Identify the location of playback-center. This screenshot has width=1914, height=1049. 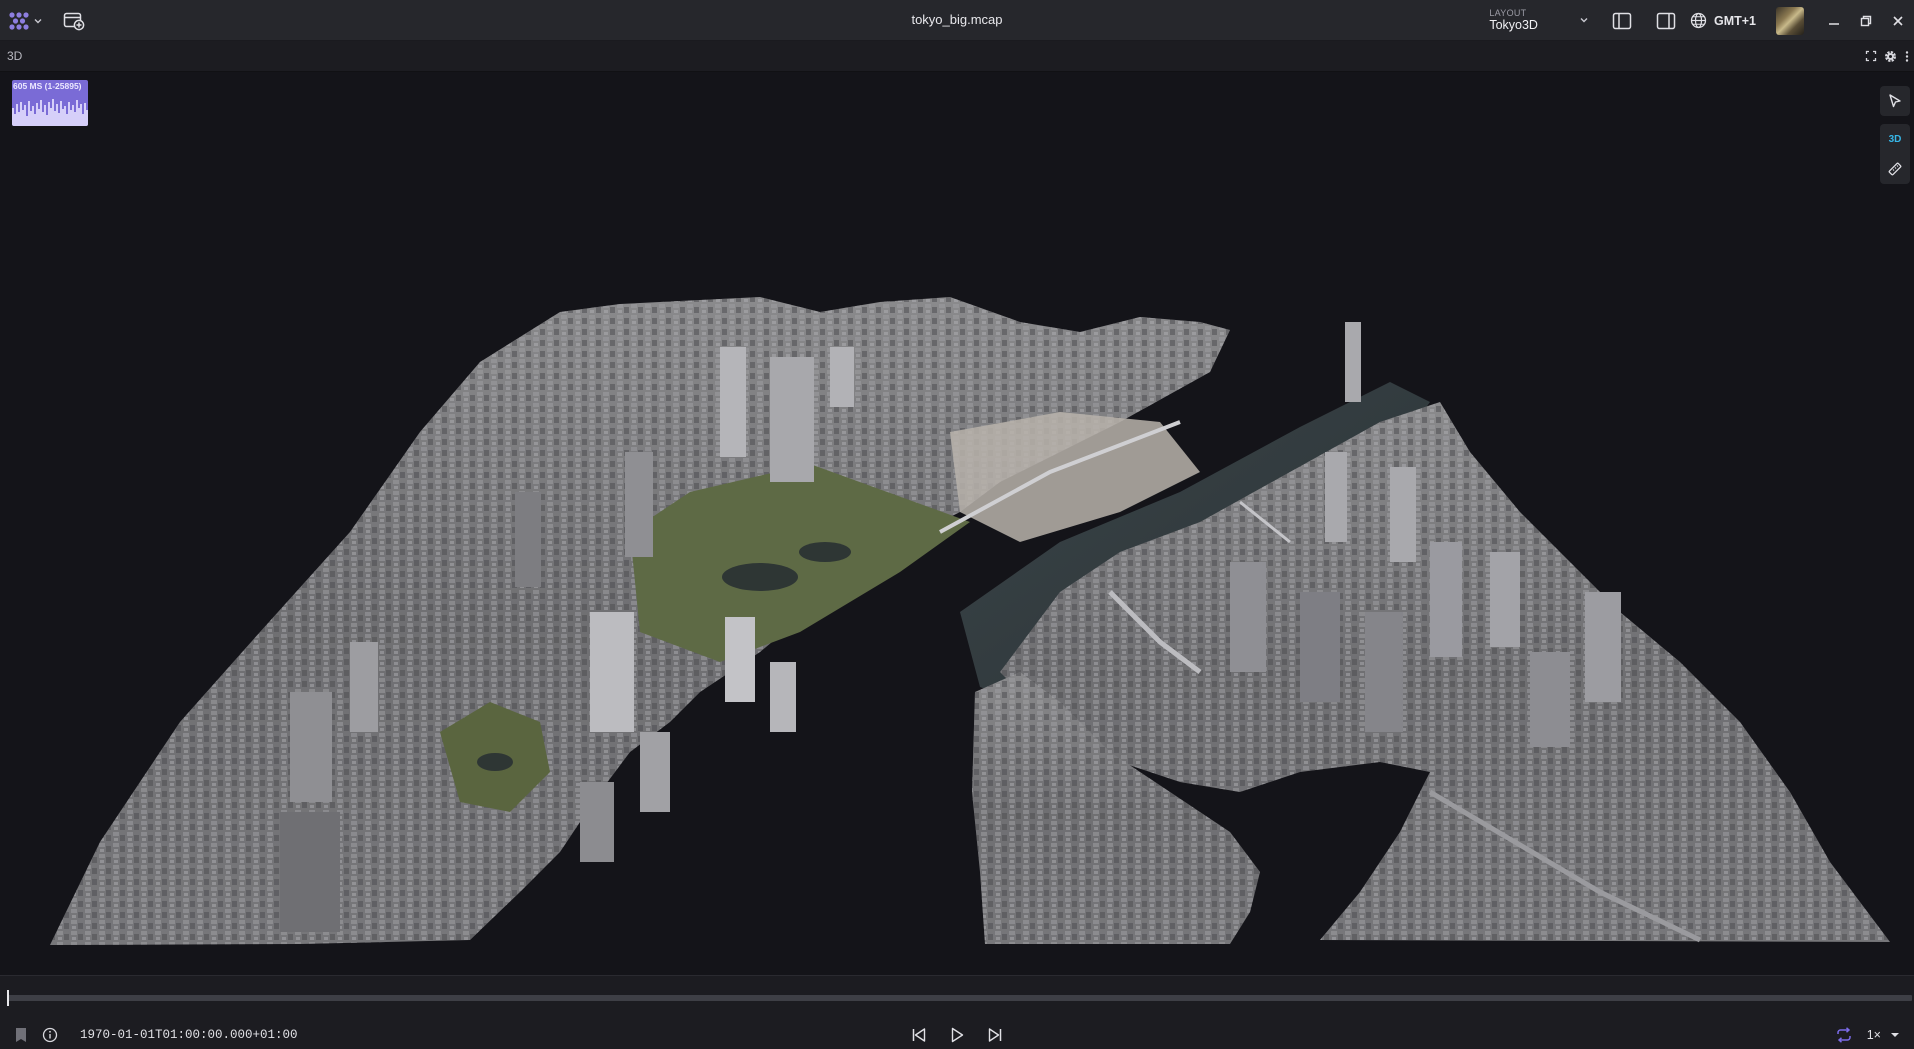
(957, 1035).